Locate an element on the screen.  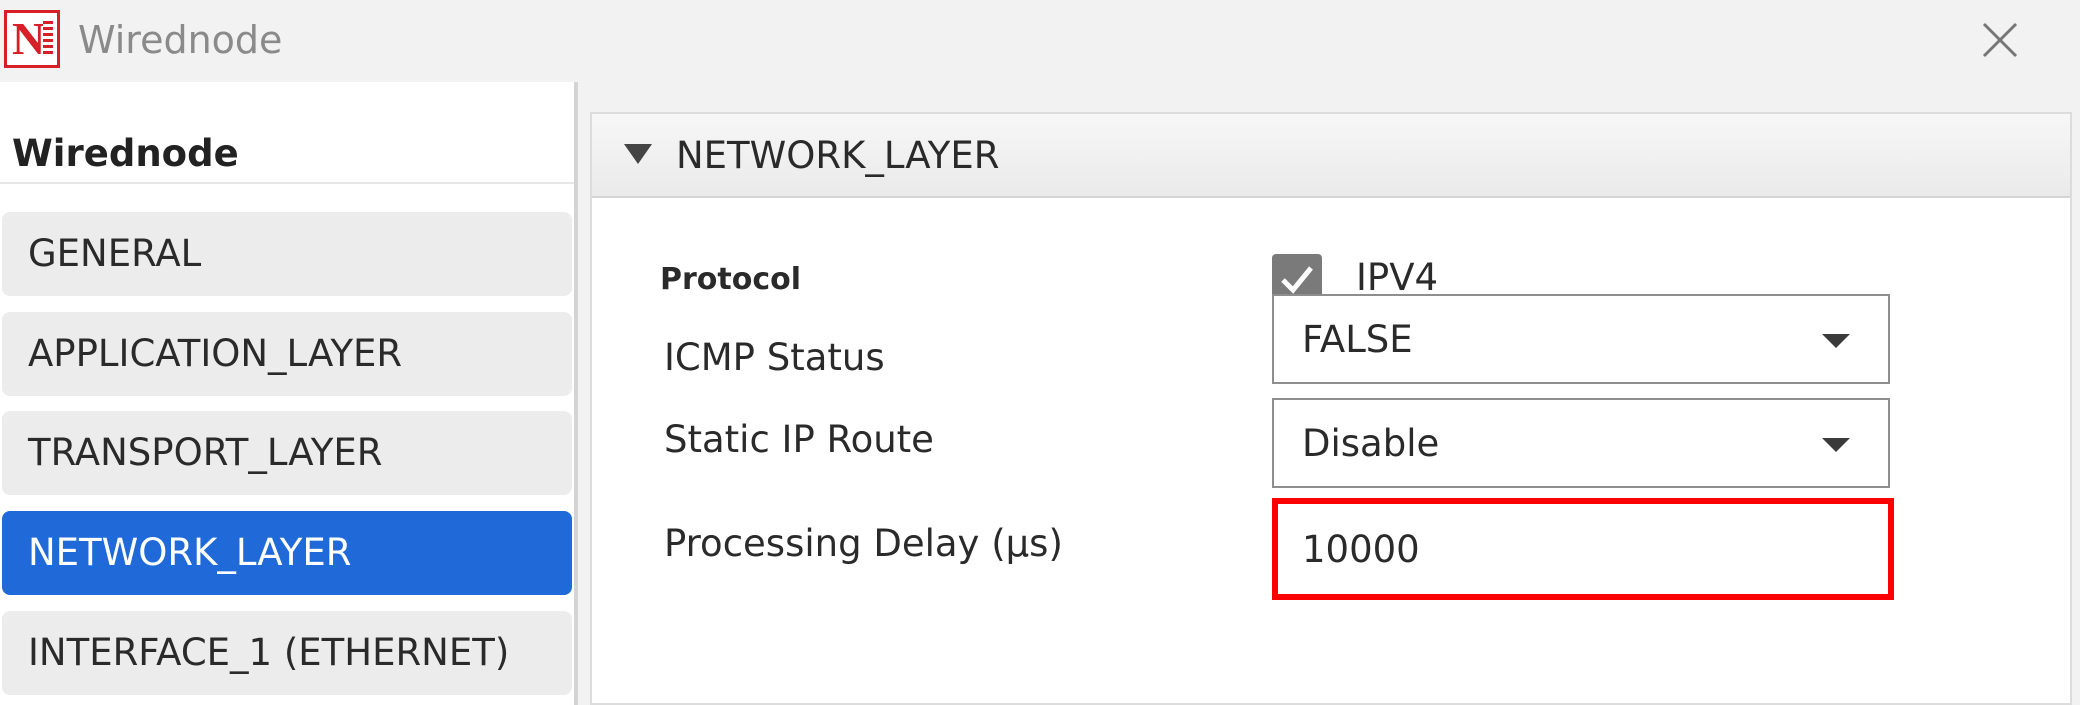
divider is located at coordinates (288, 183).